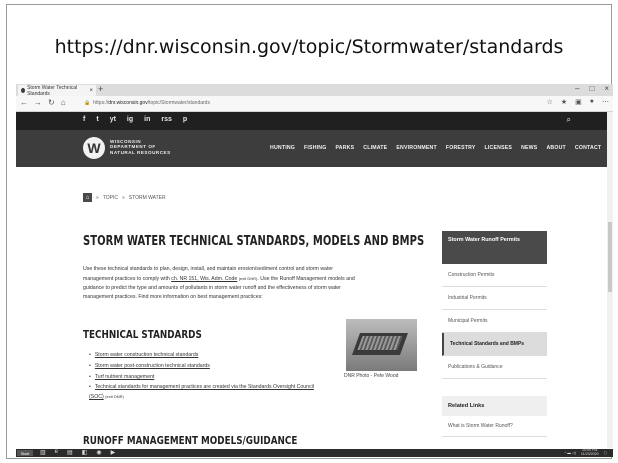 This screenshot has height=463, width=618. What do you see at coordinates (52, 90) in the screenshot?
I see `tab-title: Storm Water Technical Standards` at bounding box center [52, 90].